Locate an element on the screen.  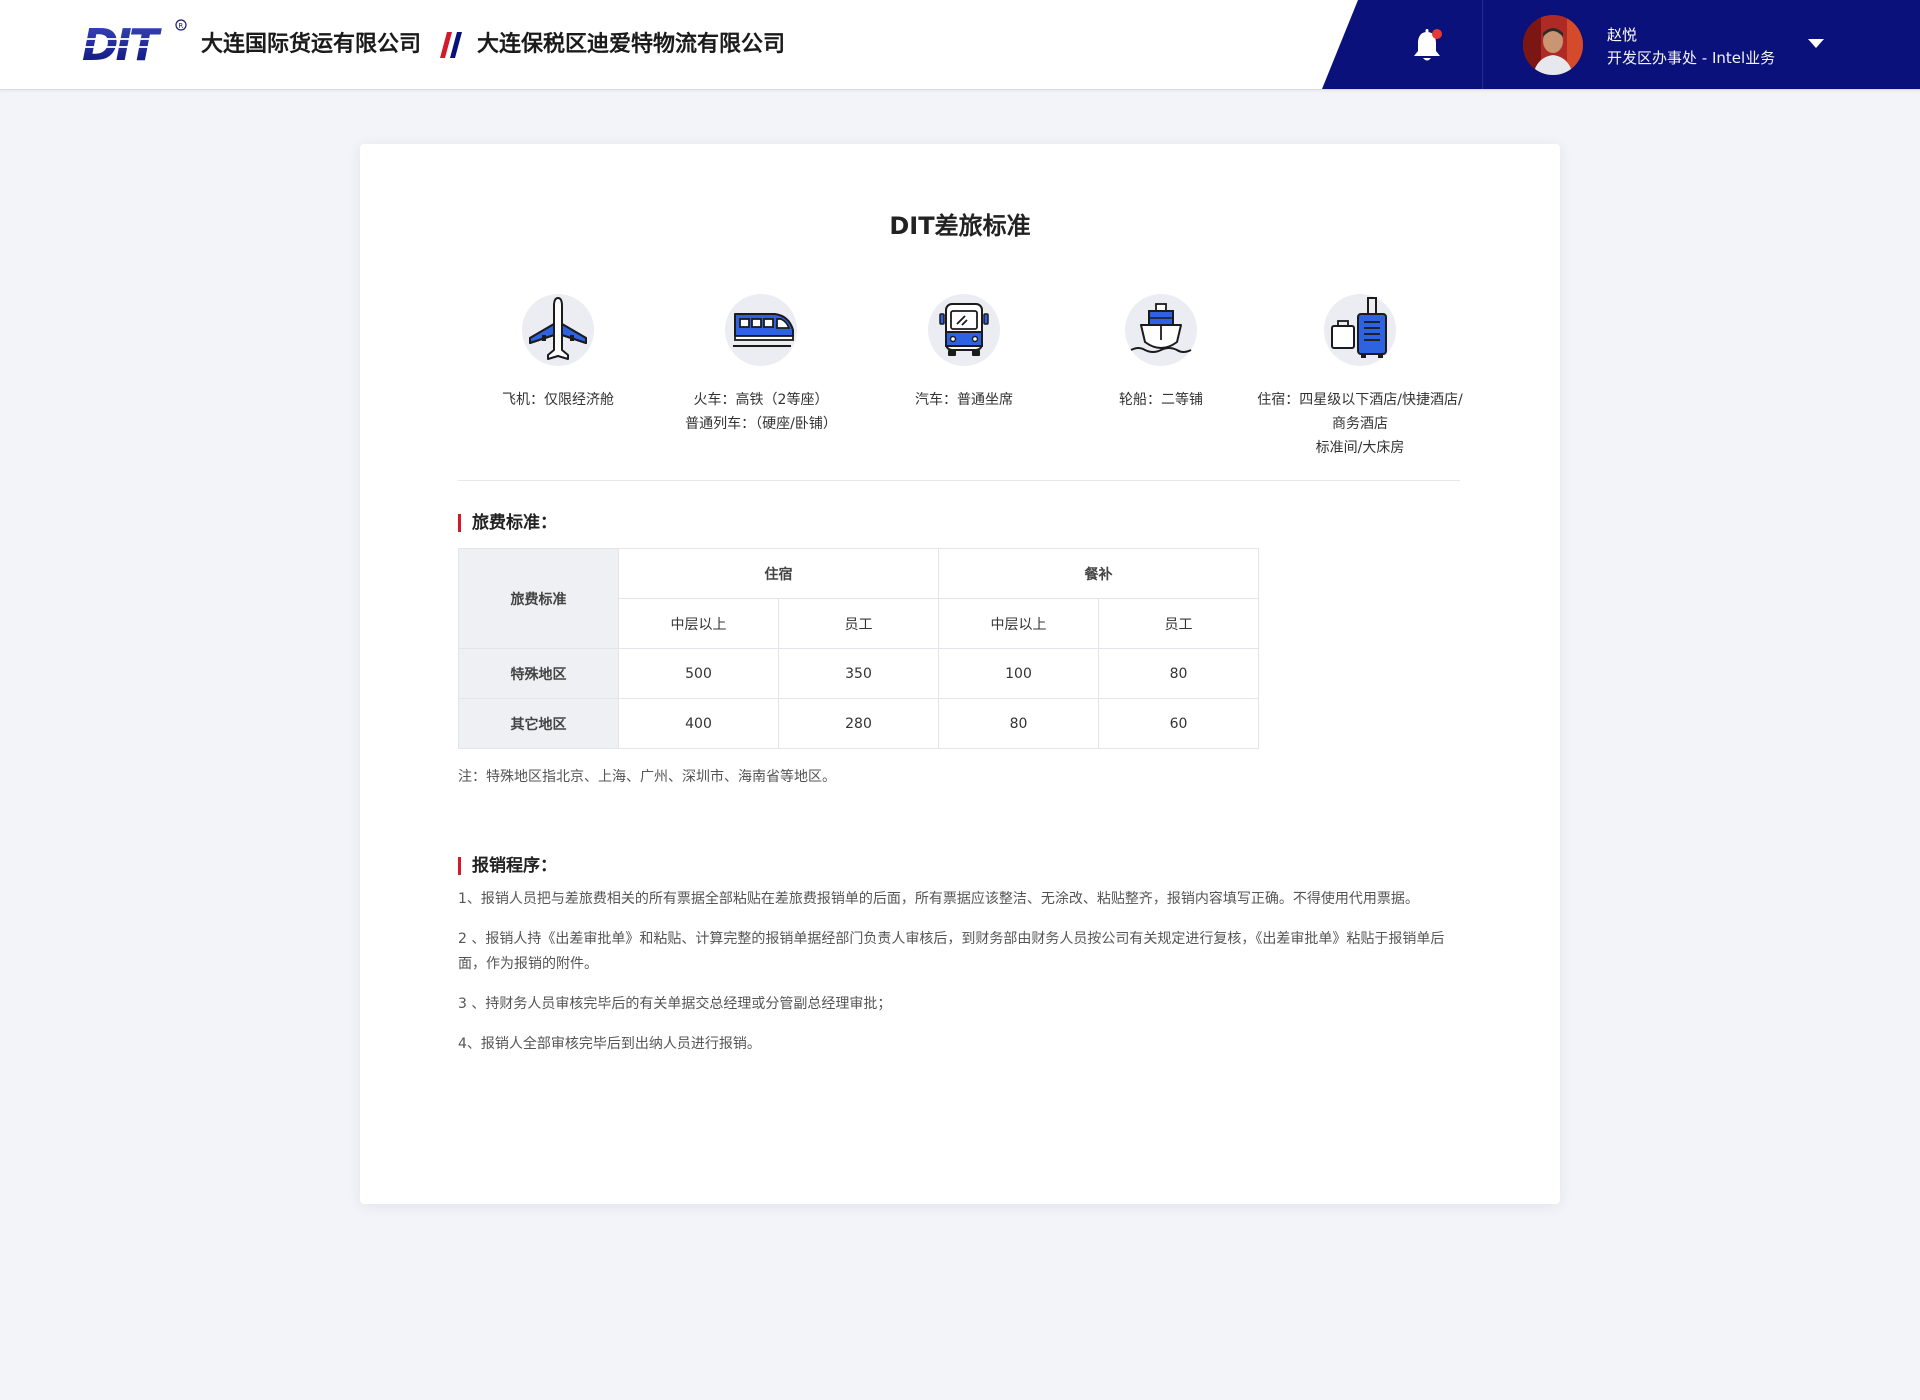
table-row: 其它地区 400 280 80 60 is located at coordinates (858, 723).